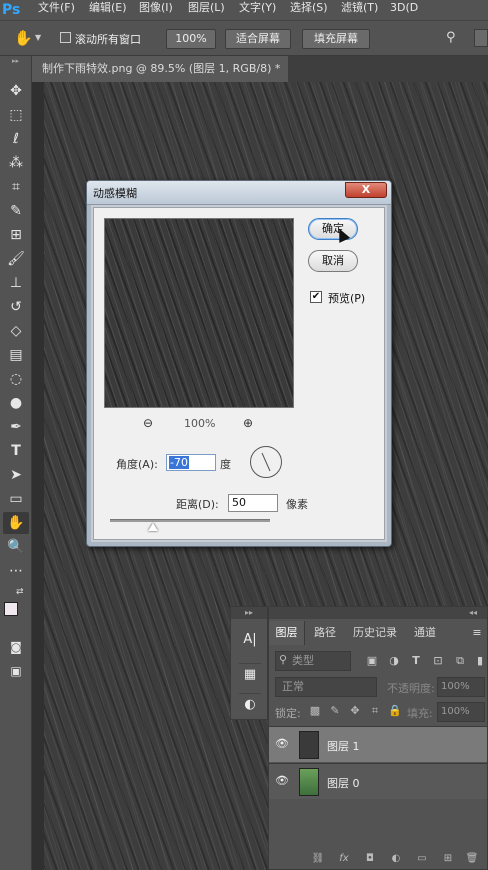 The width and height of the screenshot is (488, 870). What do you see at coordinates (16, 115) in the screenshot?
I see `marquee-icon: ⬚` at bounding box center [16, 115].